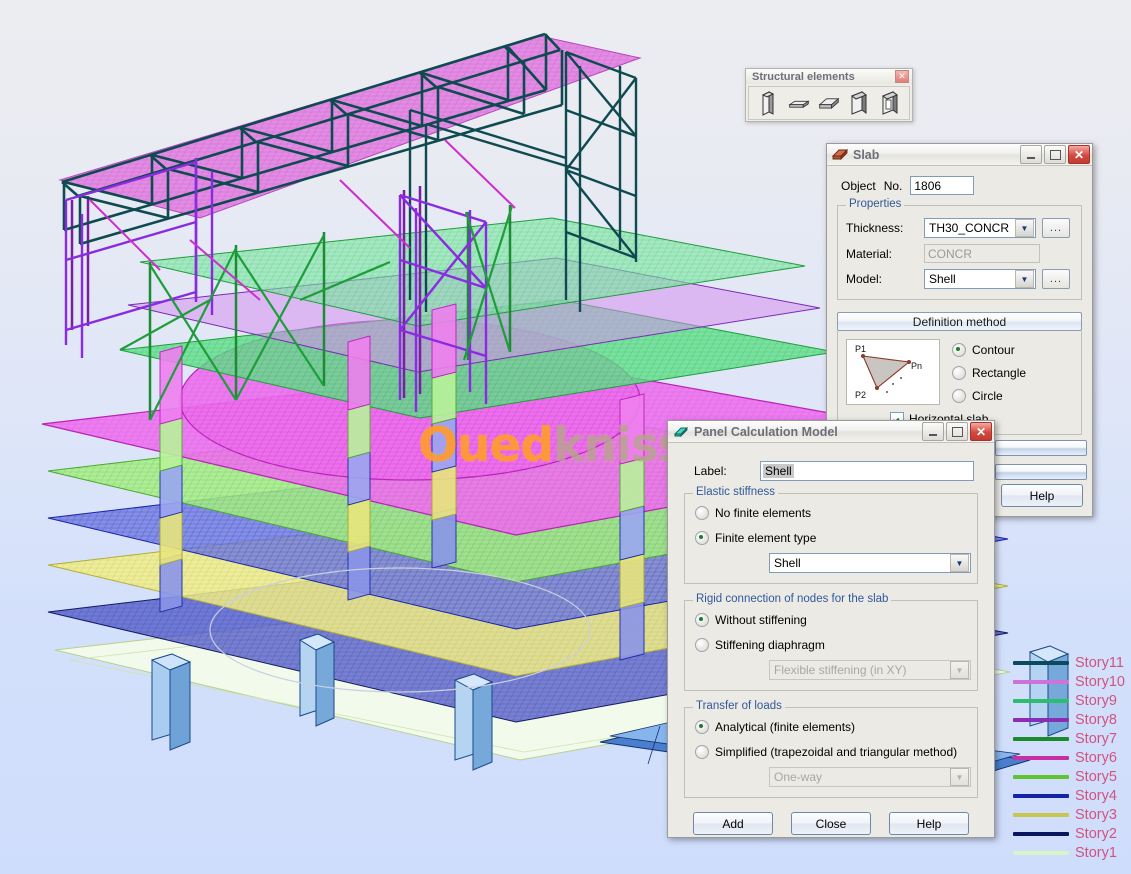  I want to click on element-type-combo: Shell ▼, so click(870, 563).